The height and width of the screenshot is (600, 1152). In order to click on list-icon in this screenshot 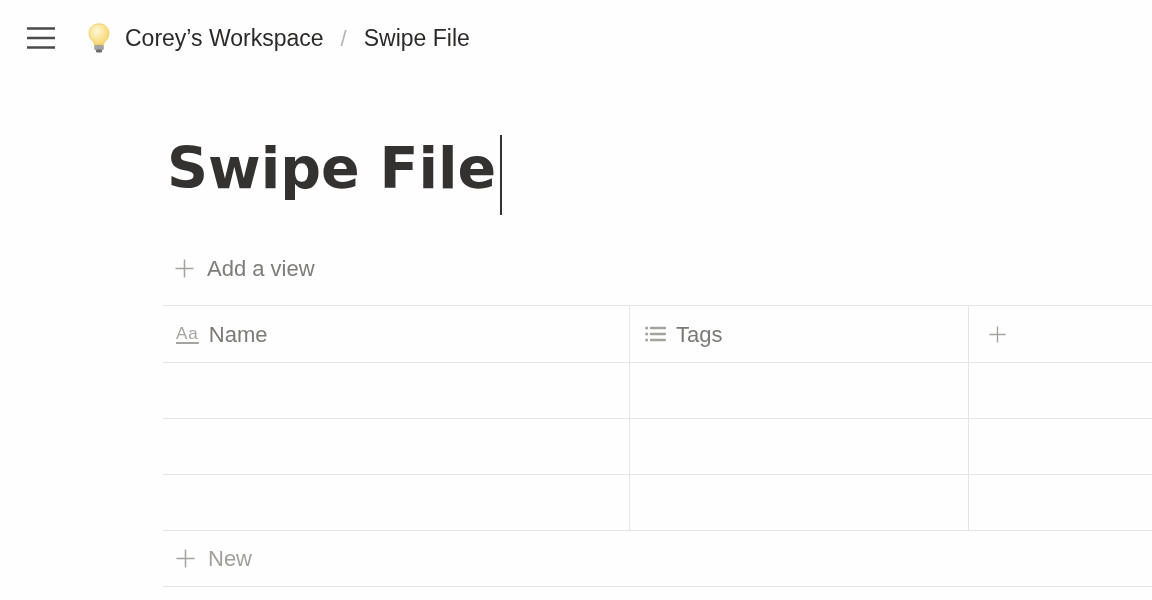, I will do `click(655, 334)`.